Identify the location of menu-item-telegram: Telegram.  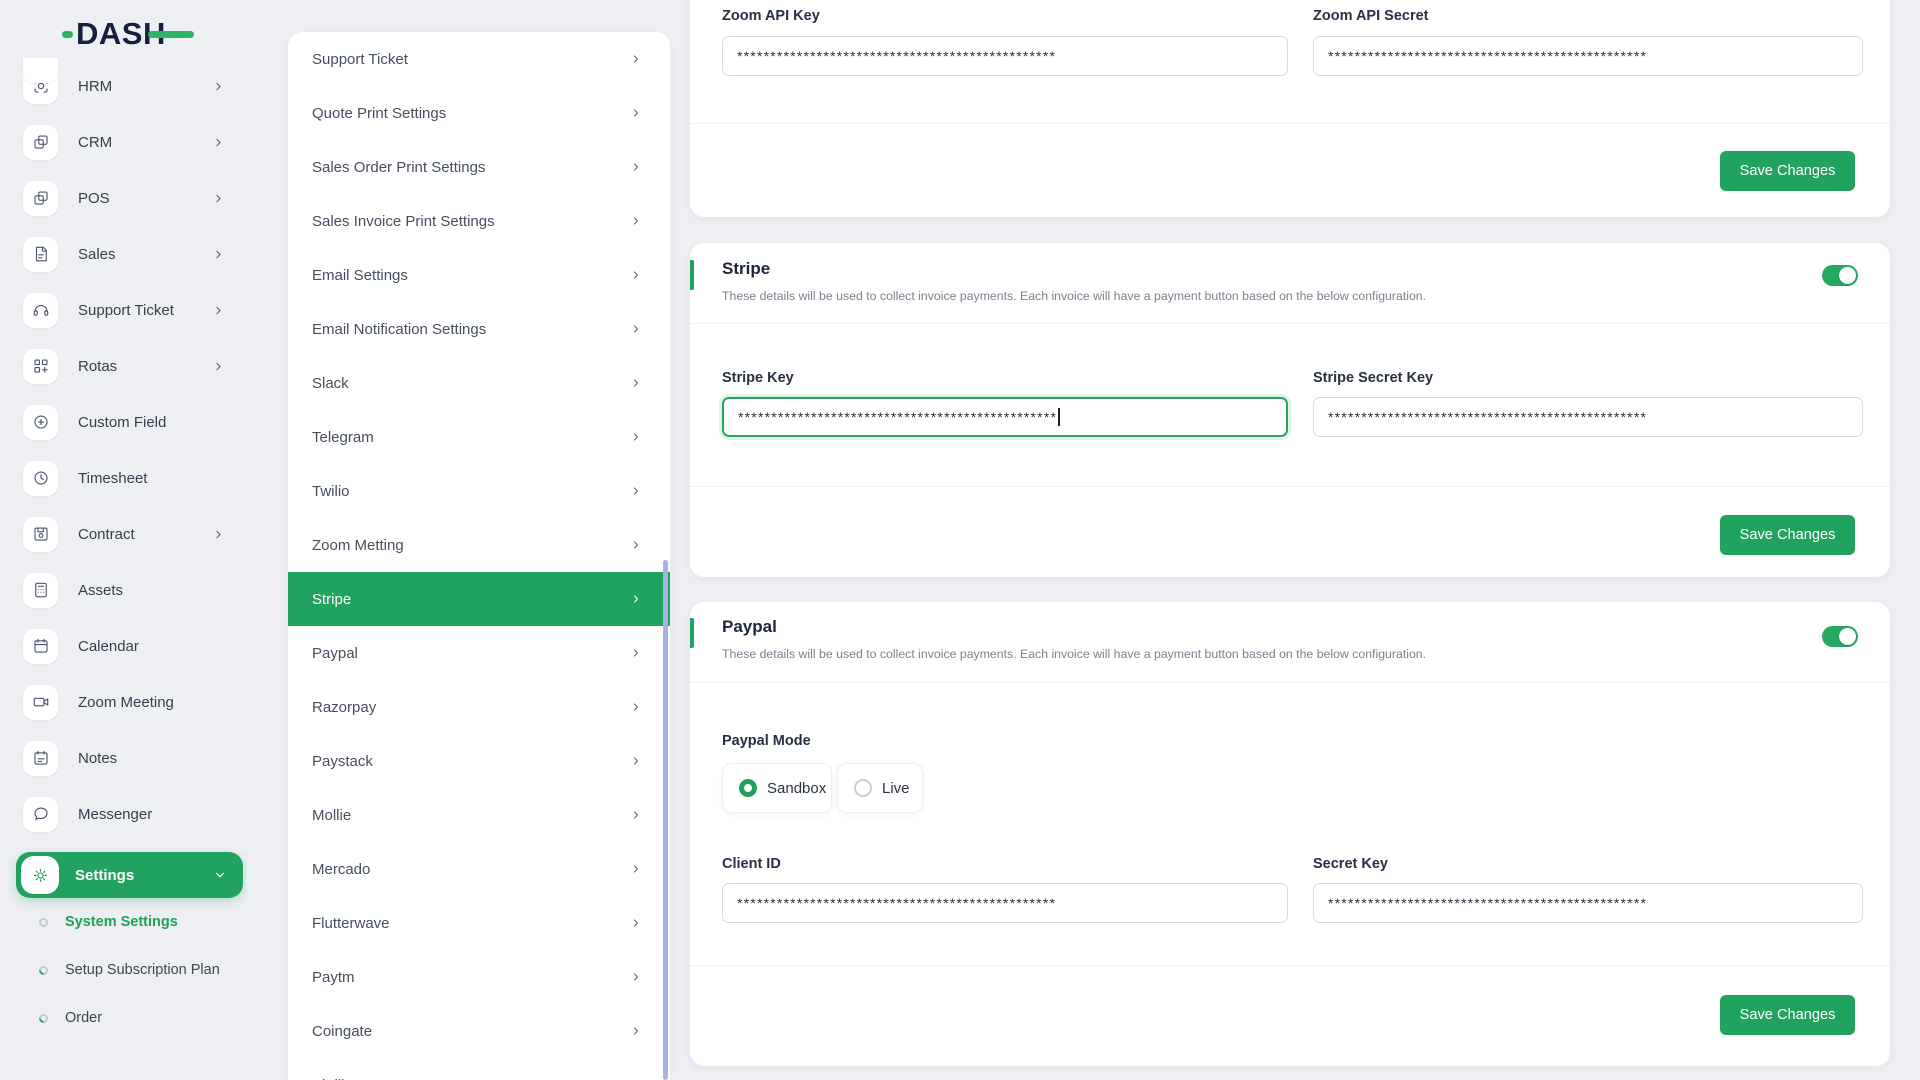
(479, 437).